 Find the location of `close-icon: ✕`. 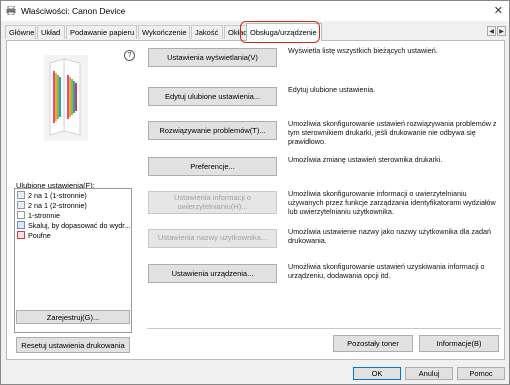

close-icon: ✕ is located at coordinates (498, 10).